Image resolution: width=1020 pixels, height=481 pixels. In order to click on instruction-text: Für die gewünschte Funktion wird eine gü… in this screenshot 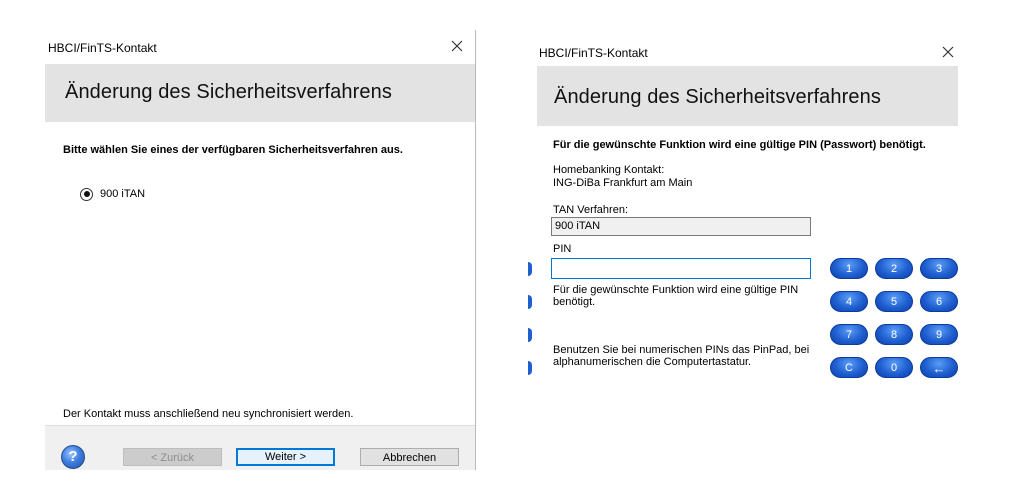, I will do `click(739, 145)`.